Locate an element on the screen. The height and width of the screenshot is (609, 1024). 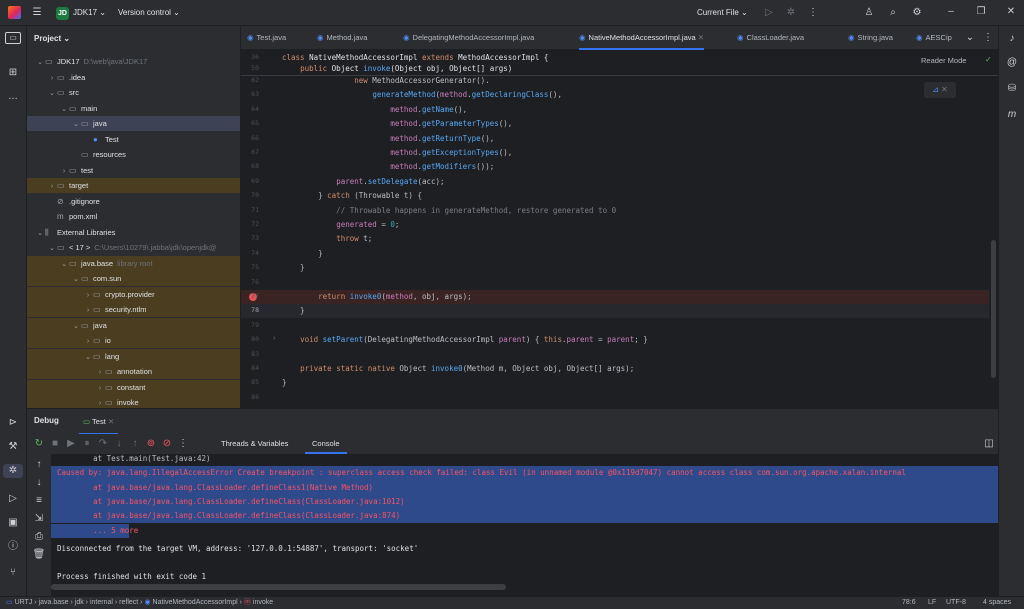
debug-icon: ✲ is located at coordinates (791, 13).